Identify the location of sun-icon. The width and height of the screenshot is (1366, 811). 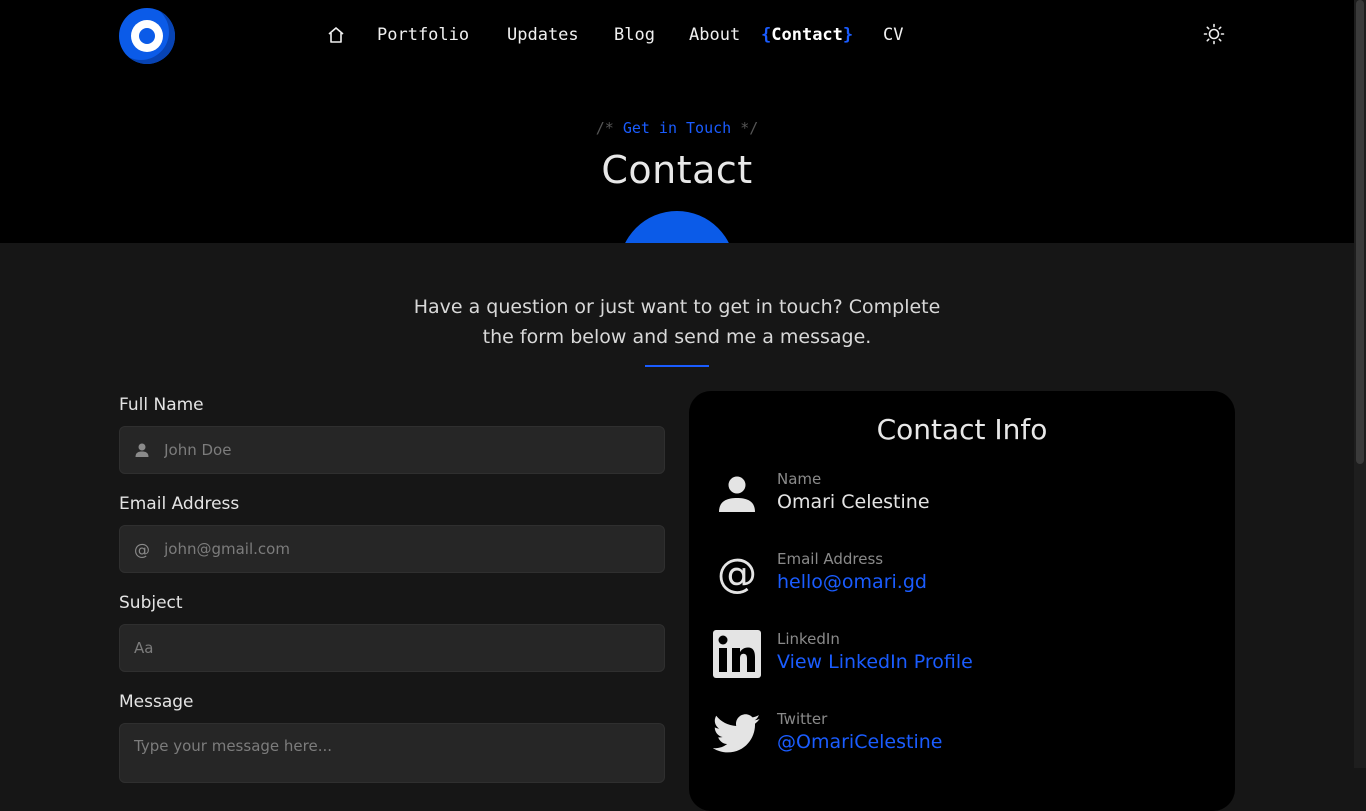
(1214, 34).